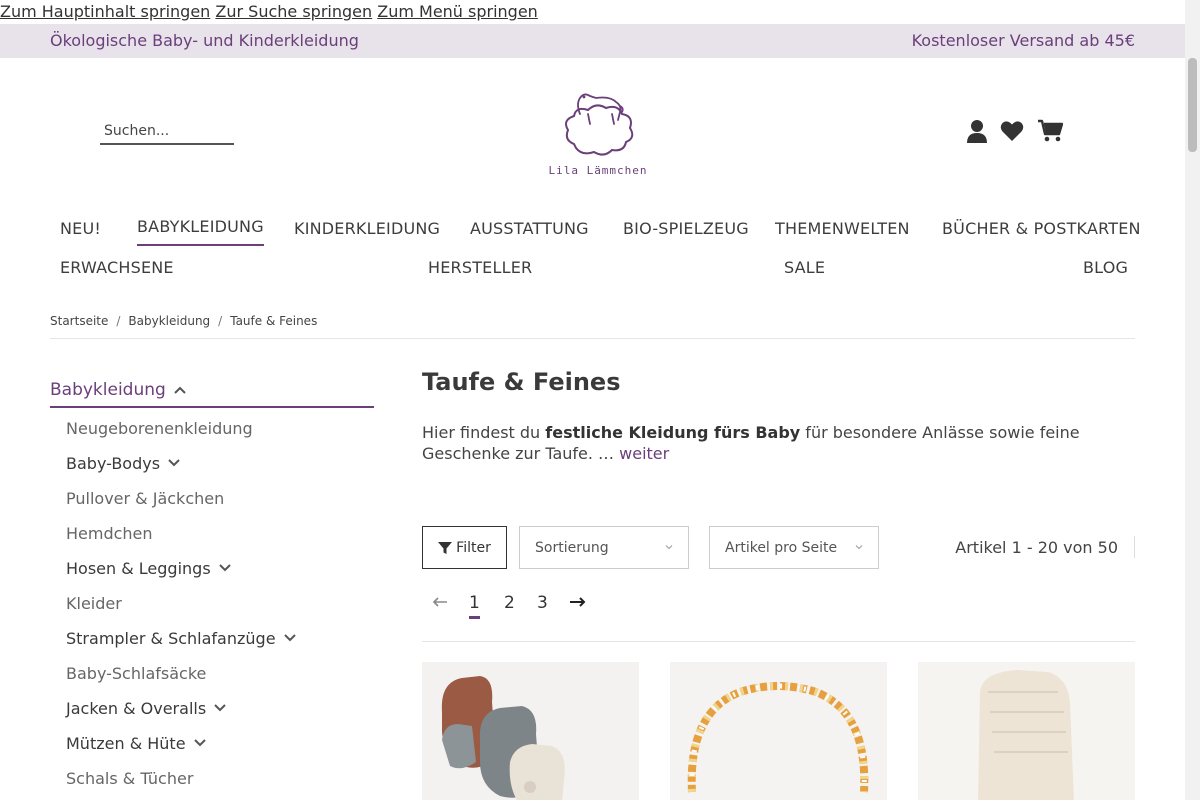 This screenshot has width=1200, height=800. Describe the element at coordinates (169, 321) in the screenshot. I see `breadcrumb-babykleidung: Babykleidung` at that location.